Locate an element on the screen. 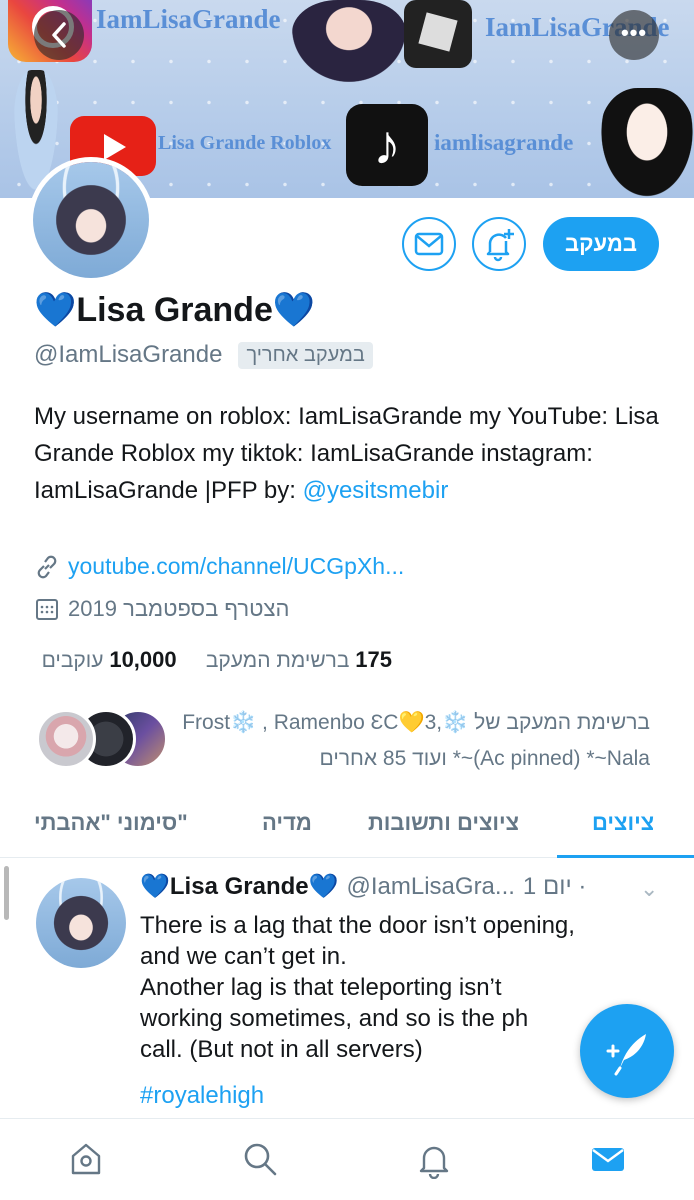 The image size is (694, 1200). compose-tweet-button is located at coordinates (627, 1051).